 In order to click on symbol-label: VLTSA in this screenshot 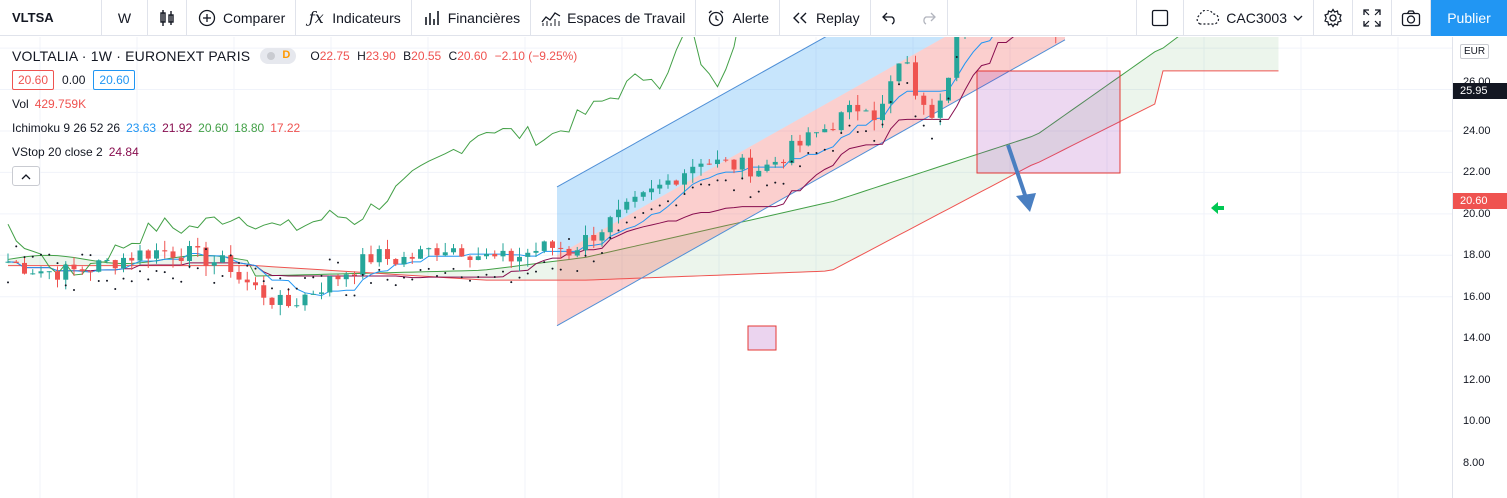, I will do `click(33, 17)`.